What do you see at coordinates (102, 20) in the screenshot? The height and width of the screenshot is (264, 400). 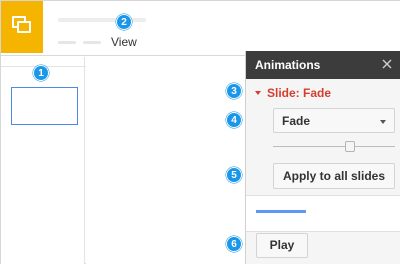 I see `document-title-placeholder` at bounding box center [102, 20].